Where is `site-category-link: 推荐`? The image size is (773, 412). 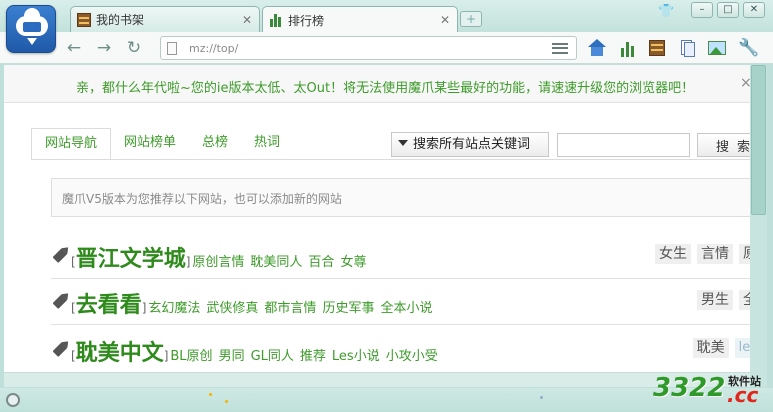 site-category-link: 推荐 is located at coordinates (313, 354).